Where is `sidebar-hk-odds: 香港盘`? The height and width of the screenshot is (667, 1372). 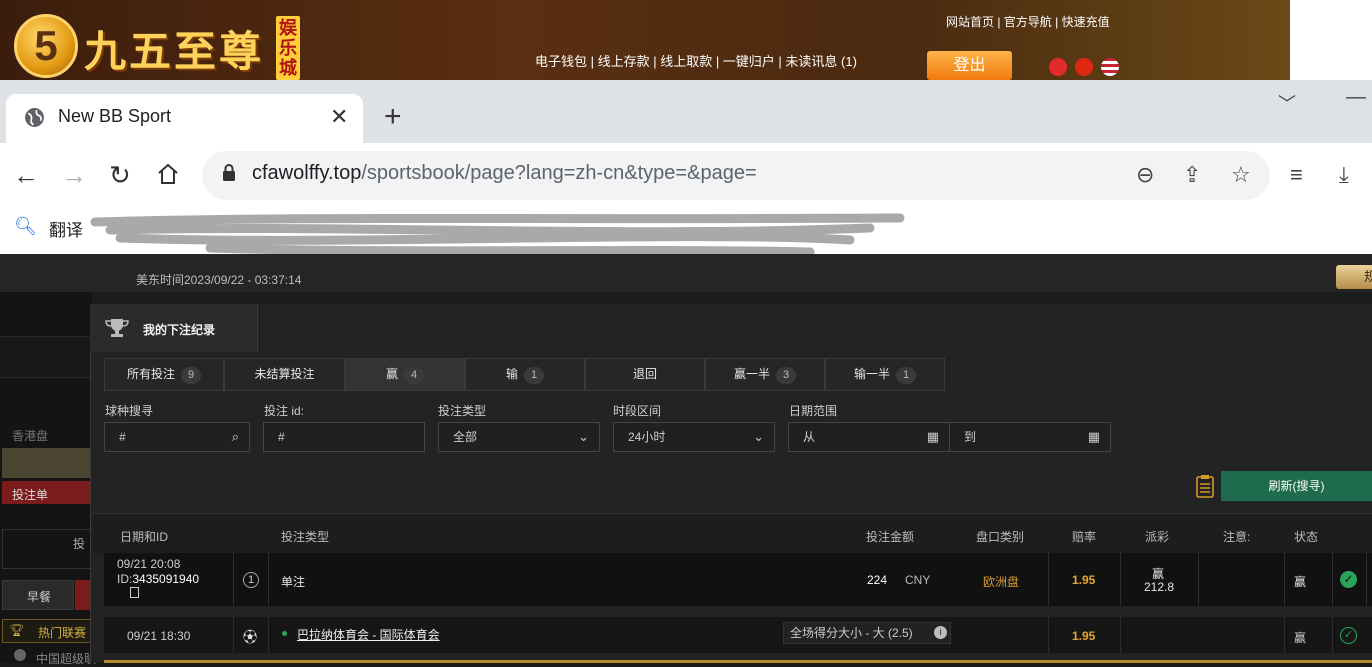
sidebar-hk-odds: 香港盘 is located at coordinates (30, 435).